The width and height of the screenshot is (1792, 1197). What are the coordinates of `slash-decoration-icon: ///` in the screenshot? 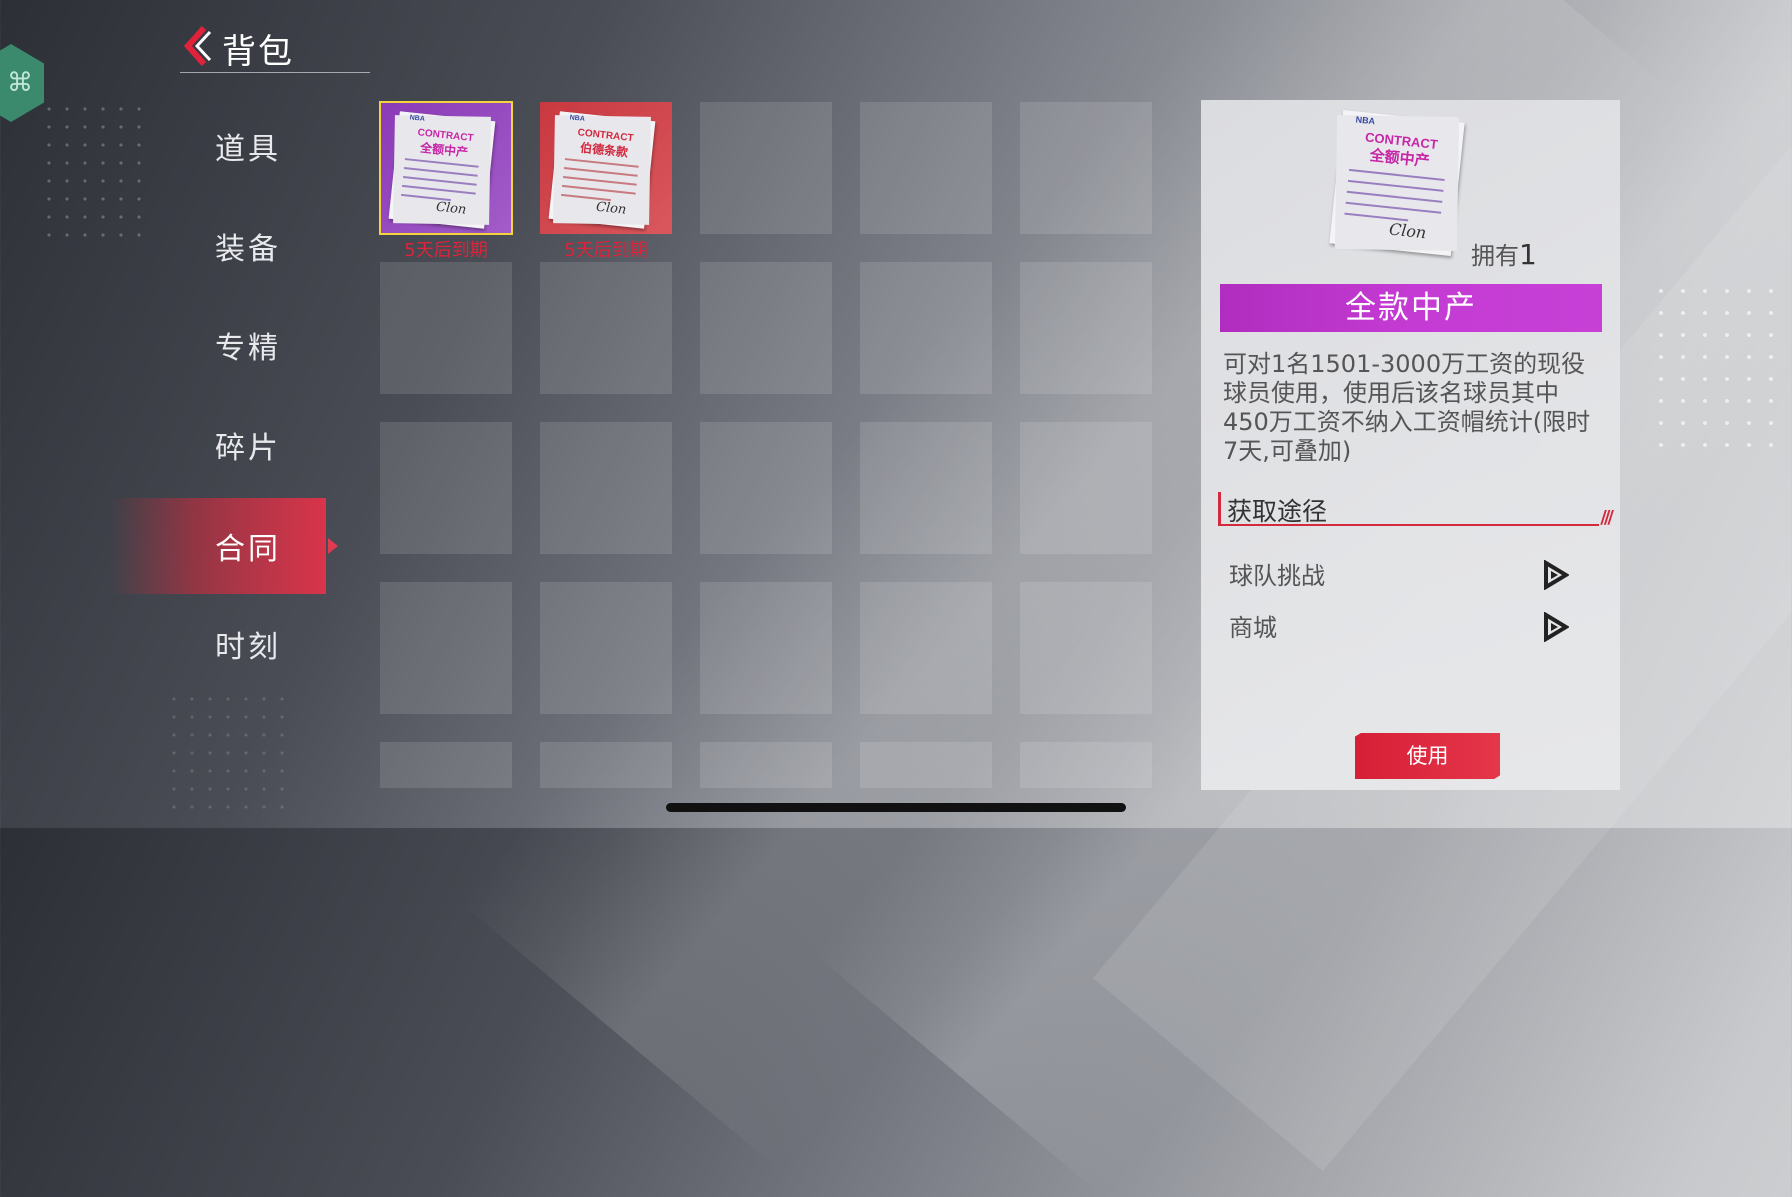 It's located at (1607, 517).